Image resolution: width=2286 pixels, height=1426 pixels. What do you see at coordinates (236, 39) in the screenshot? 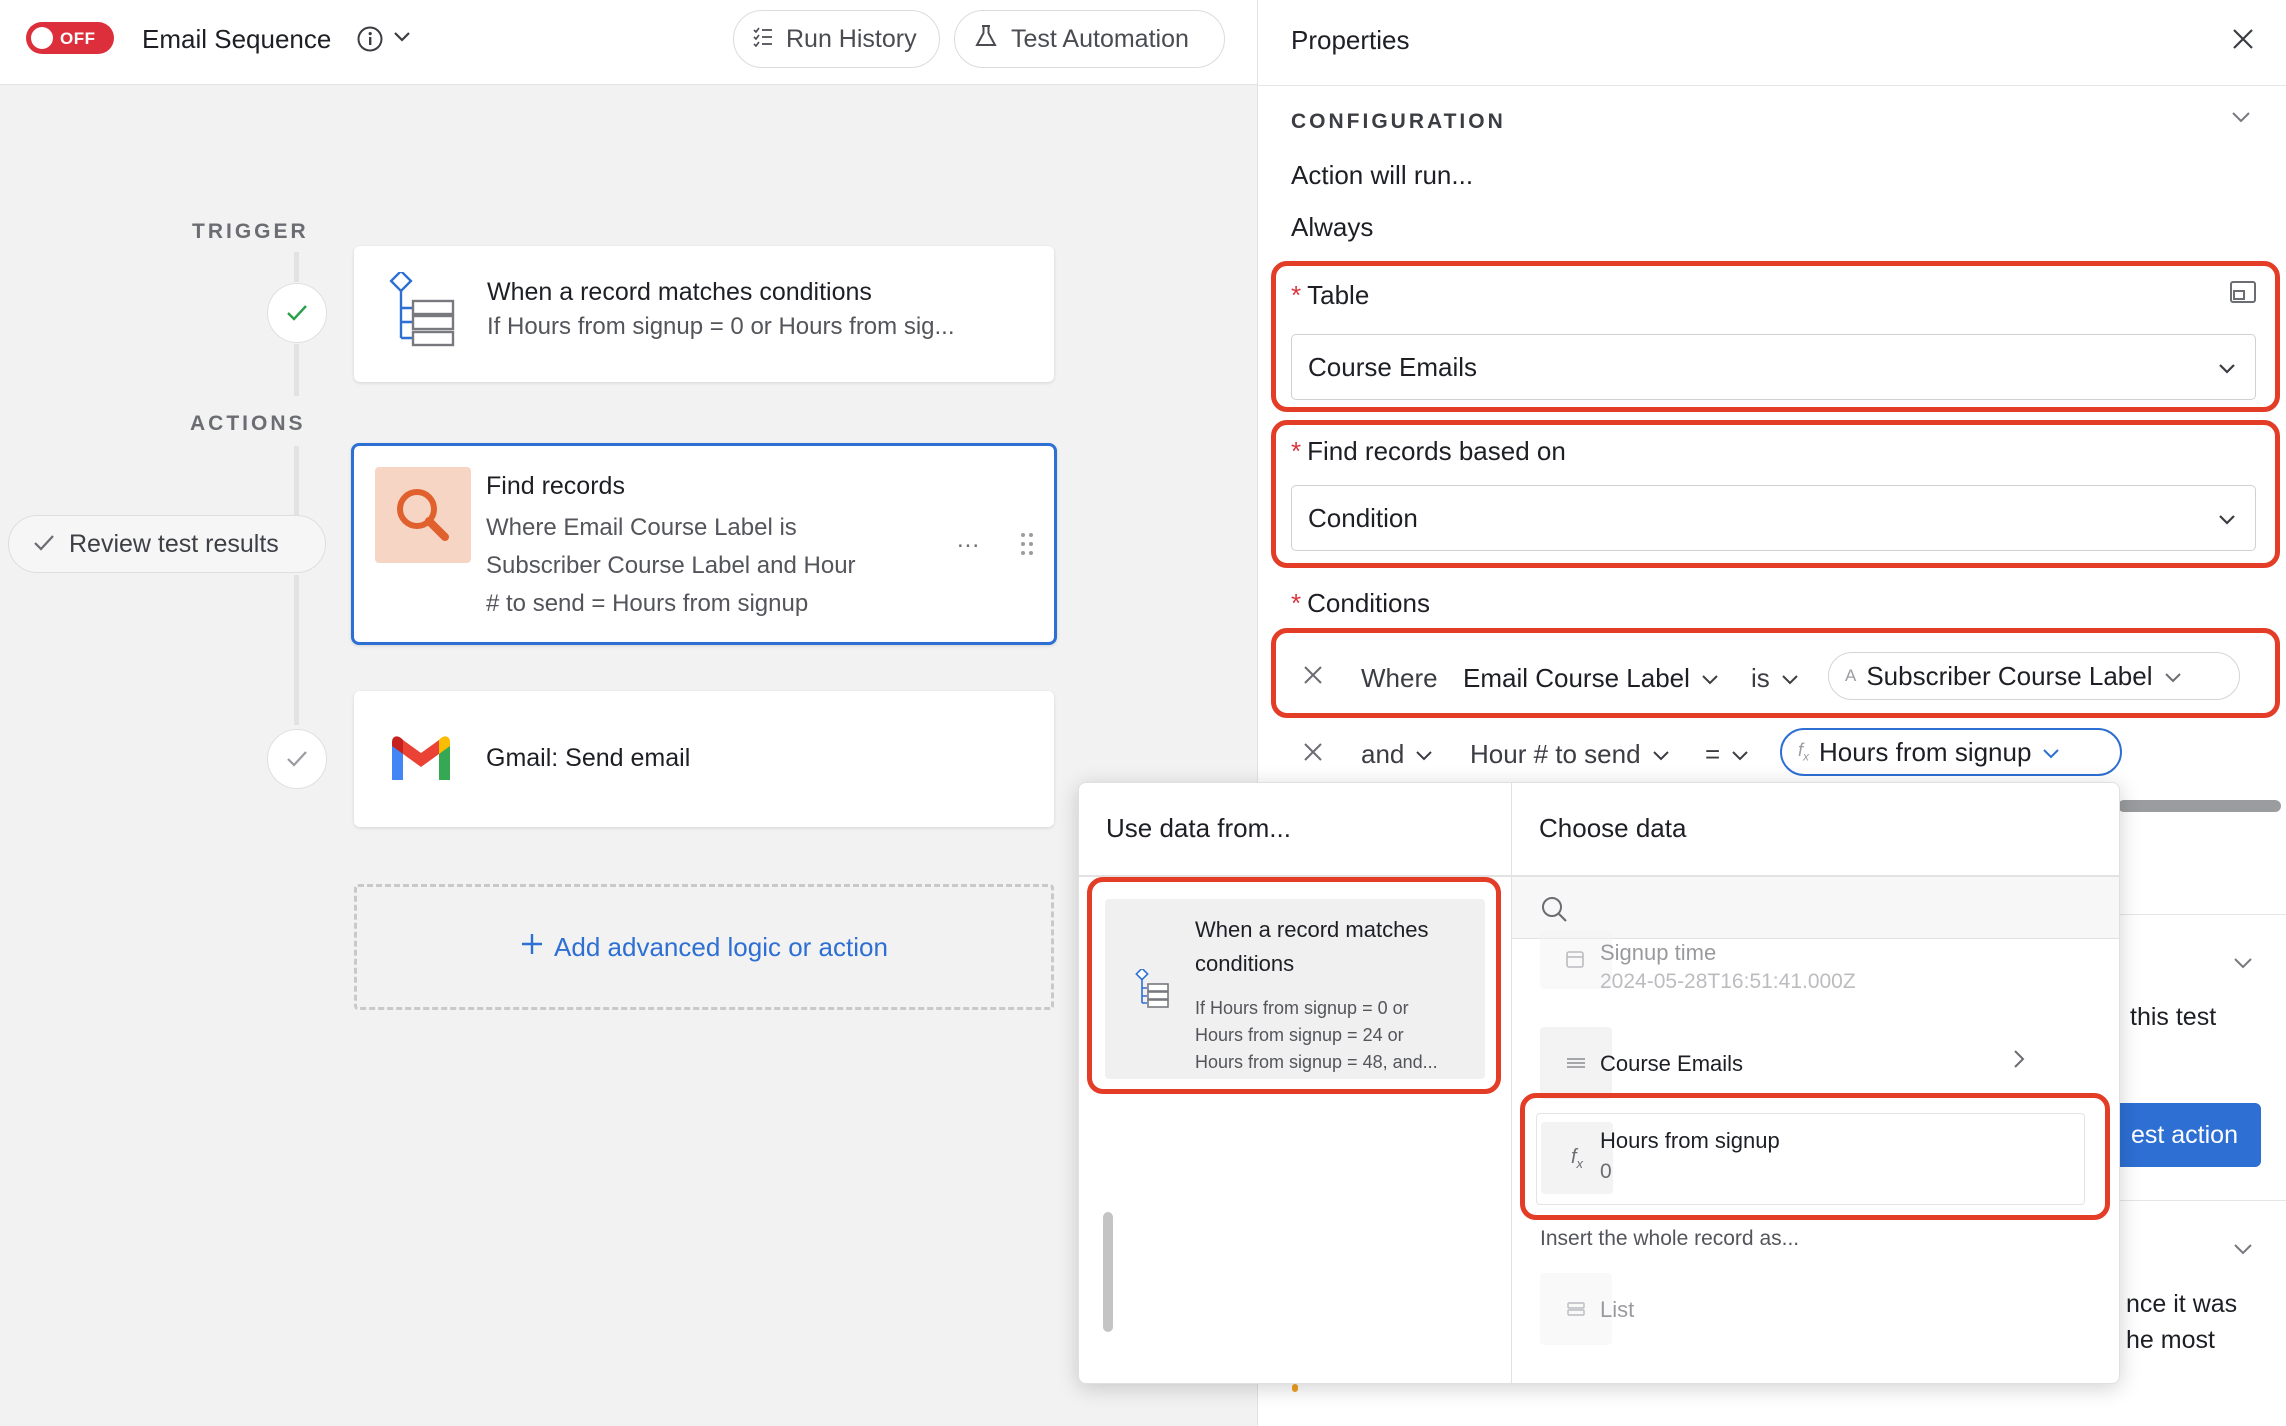
I see `automation-title: Email Sequence` at bounding box center [236, 39].